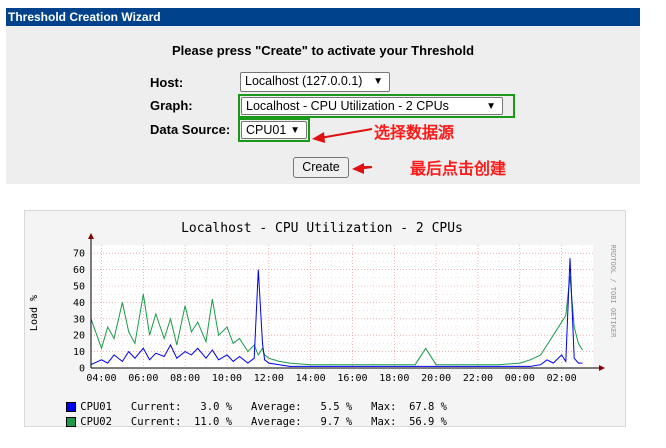 The height and width of the screenshot is (448, 666). I want to click on host-label: Host:, so click(167, 82).